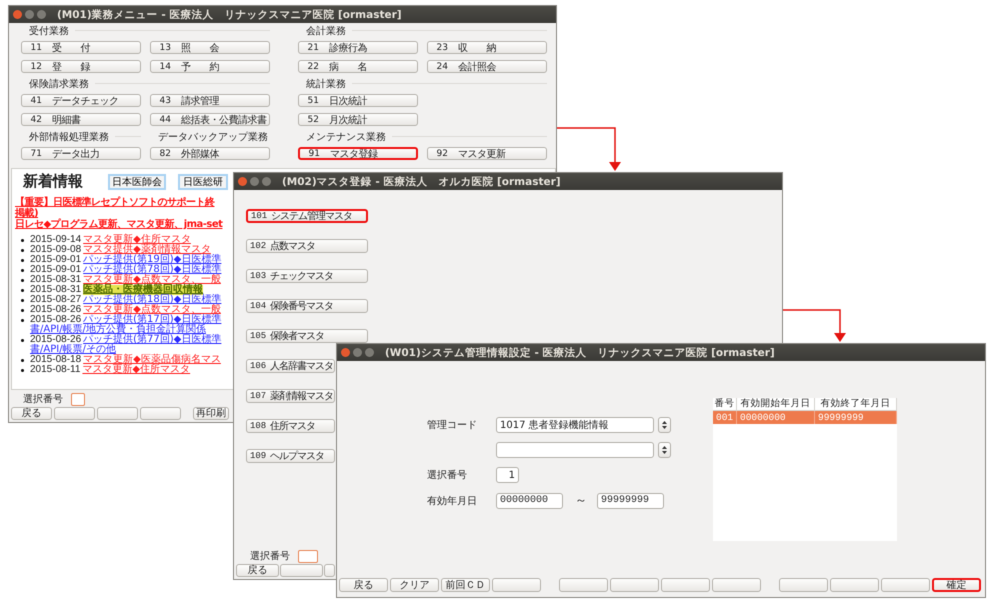  I want to click on menu-button: 44 総括表・公費請求書, so click(210, 119).